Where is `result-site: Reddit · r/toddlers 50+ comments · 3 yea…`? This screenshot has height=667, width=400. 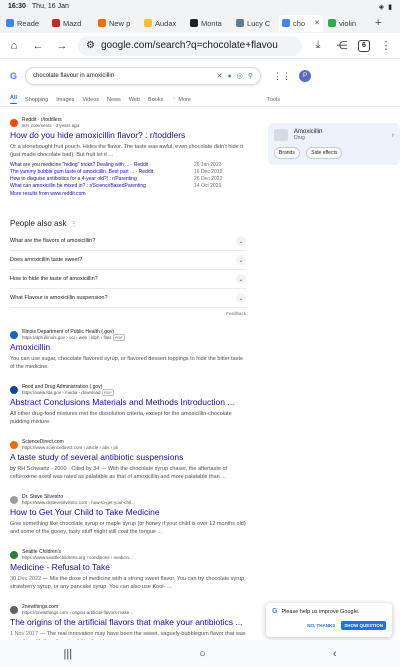
result-site: Reddit · r/toddlers 50+ comments · 3 yea… is located at coordinates (128, 122).